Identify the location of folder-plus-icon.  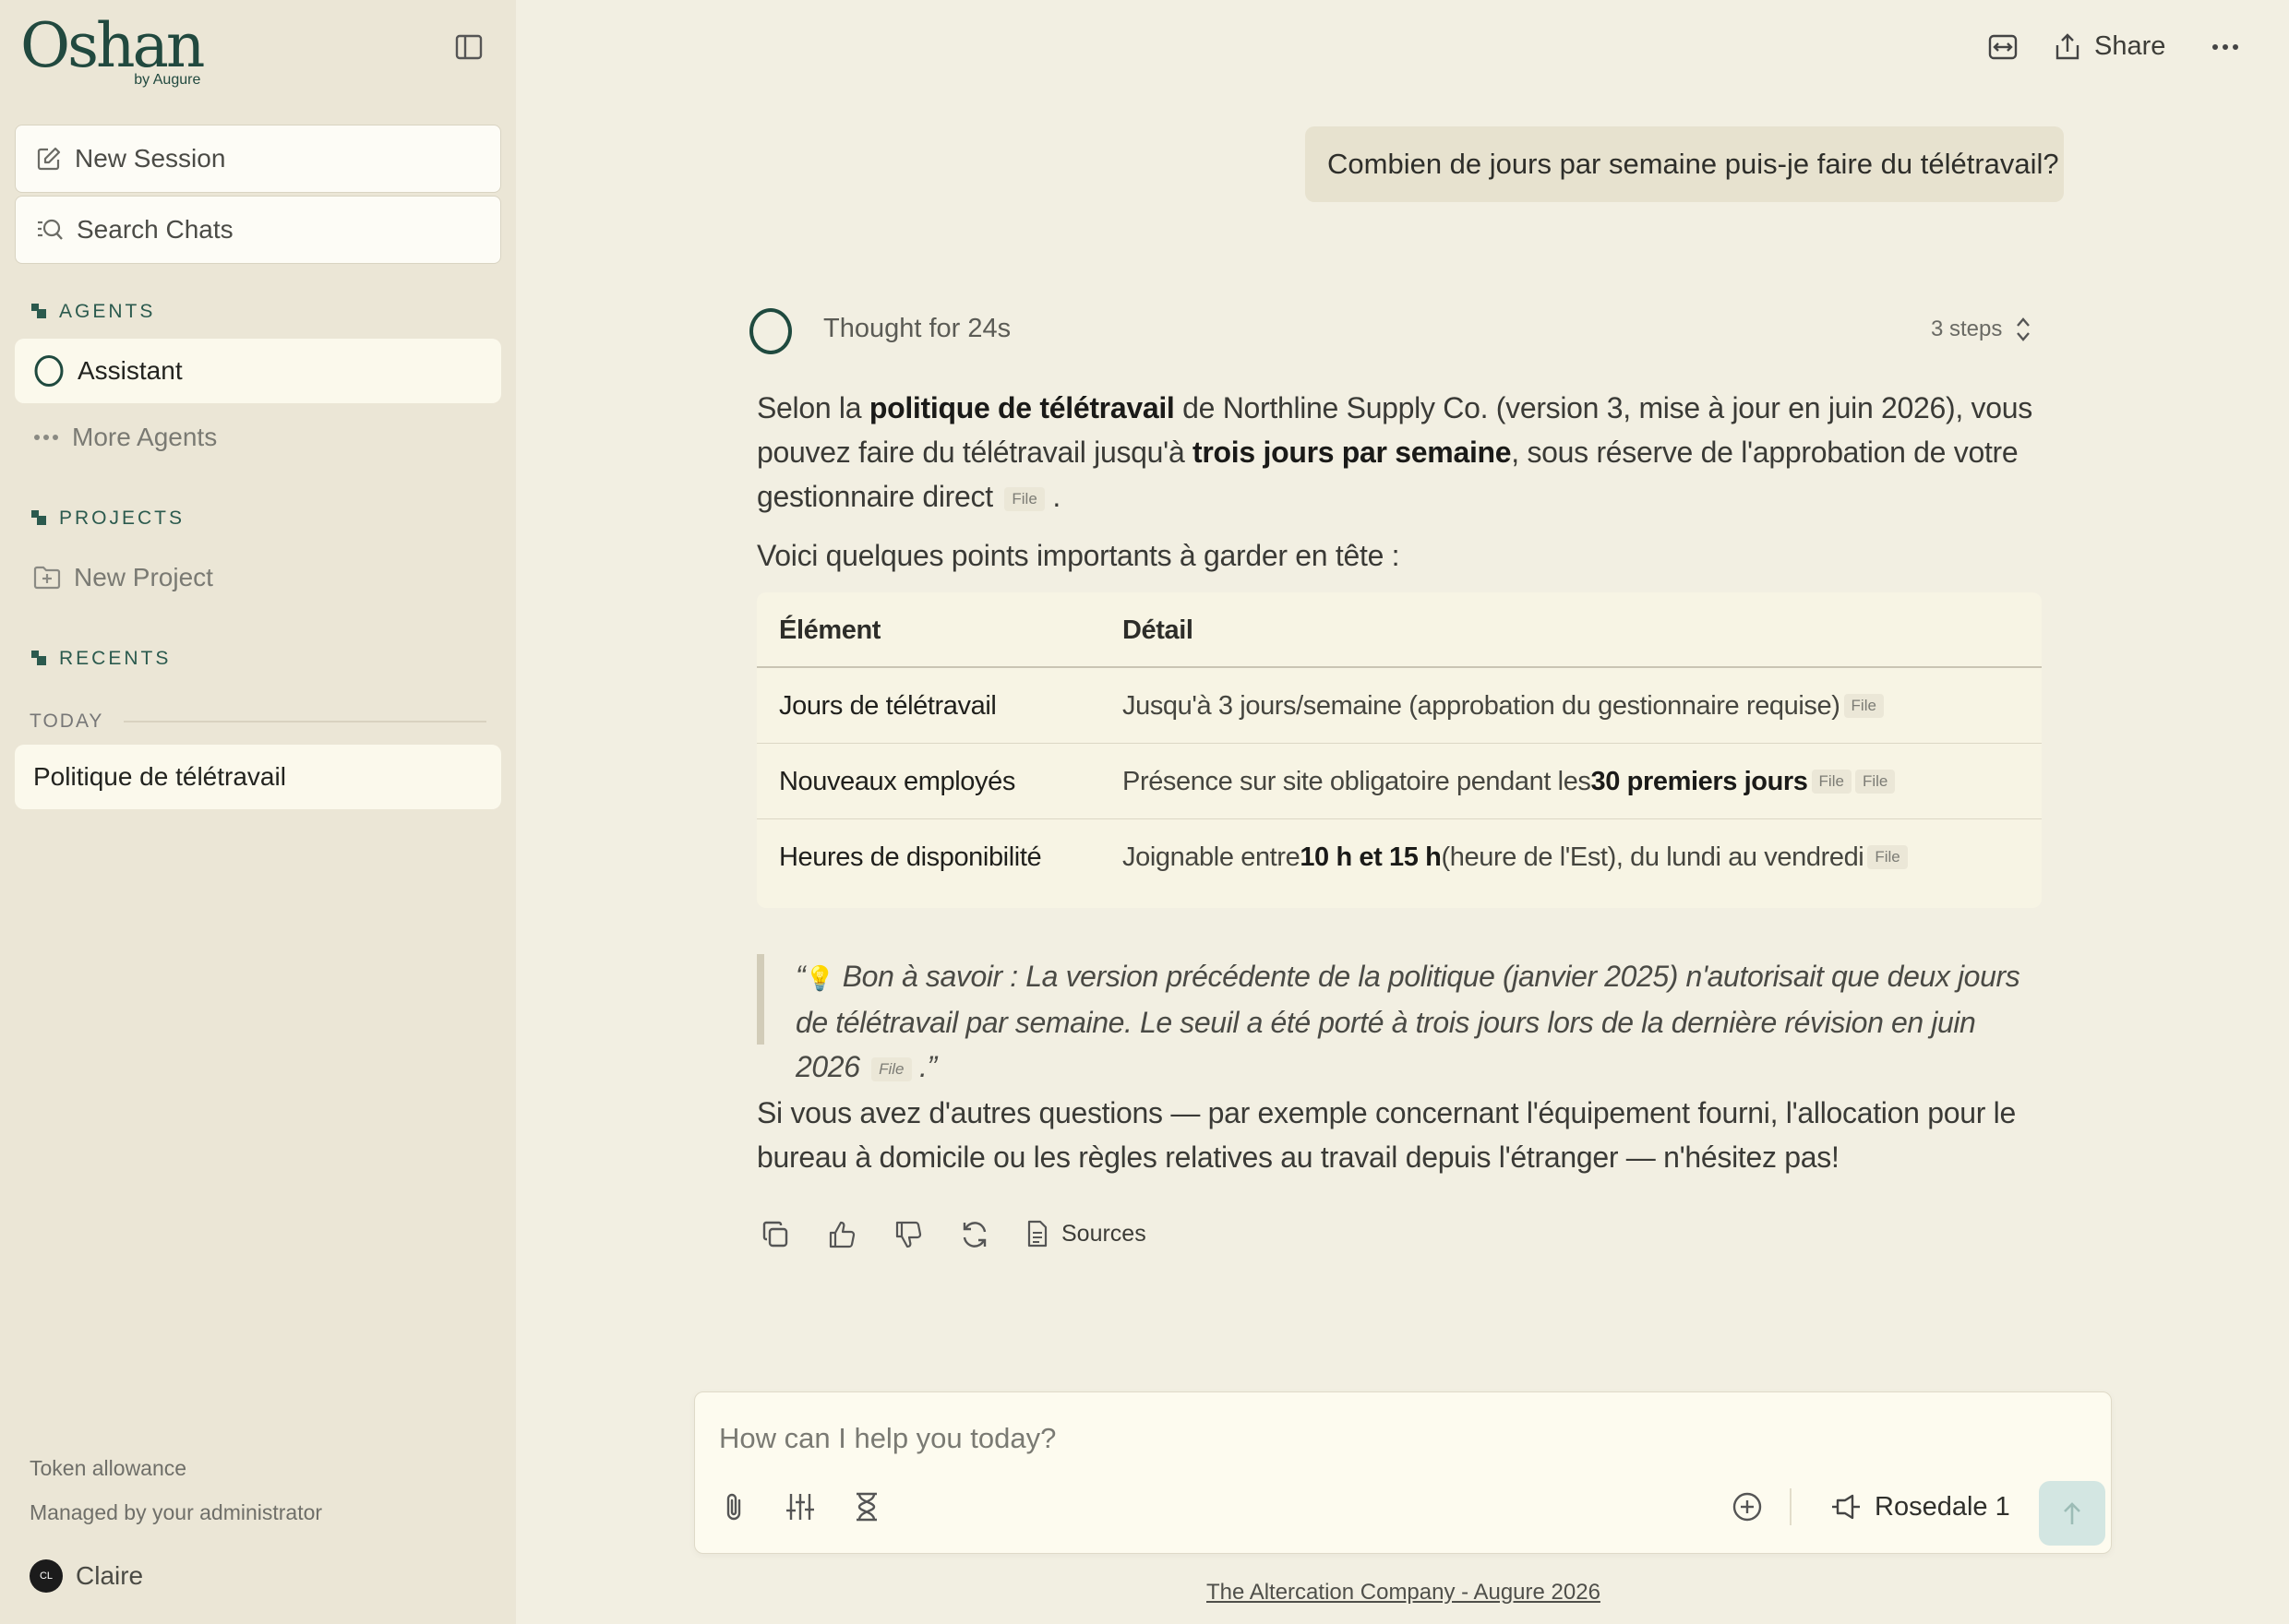
(47, 578).